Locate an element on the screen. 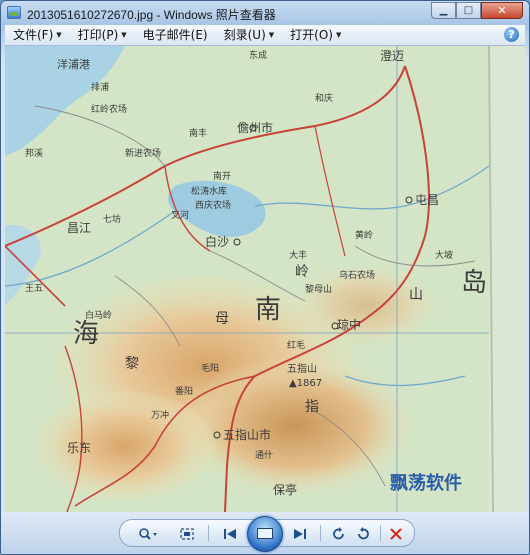  map-city-label: 琼中 is located at coordinates (349, 324).